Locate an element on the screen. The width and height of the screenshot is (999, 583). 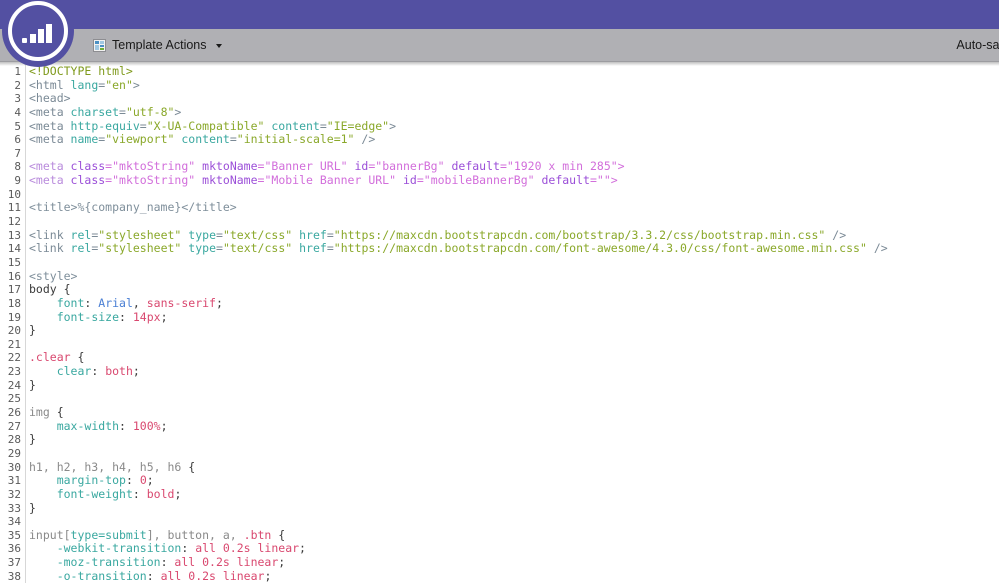
line-number: 4 is located at coordinates (17, 112).